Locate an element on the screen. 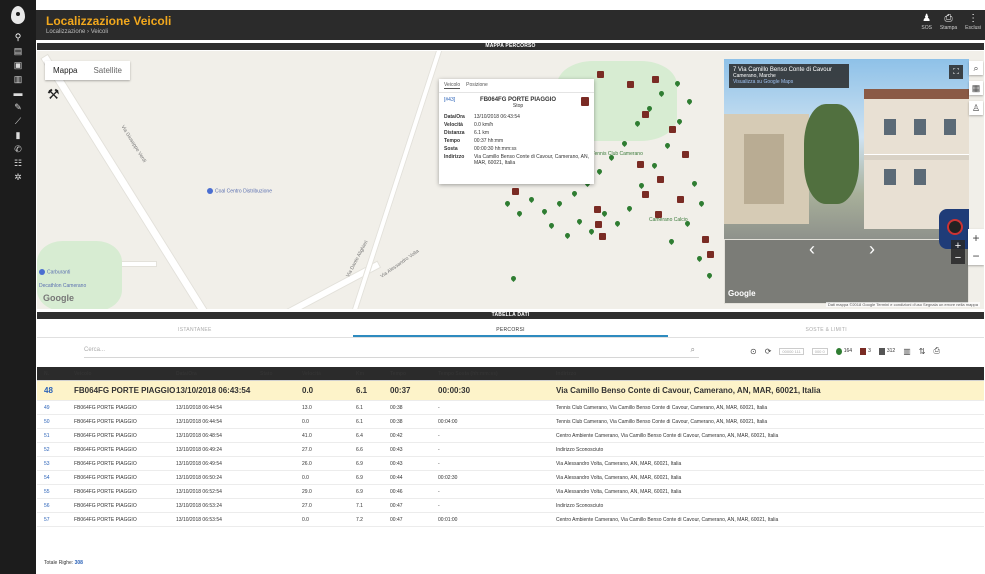 The height and width of the screenshot is (574, 985). count-stop: 3 is located at coordinates (865, 351).